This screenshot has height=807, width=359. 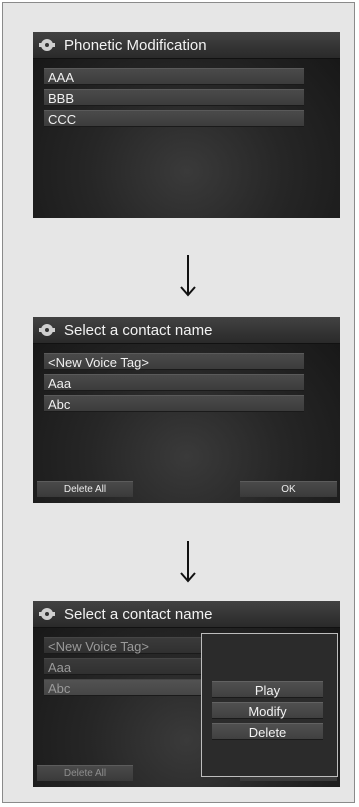 I want to click on play-option: Play, so click(x=267, y=689).